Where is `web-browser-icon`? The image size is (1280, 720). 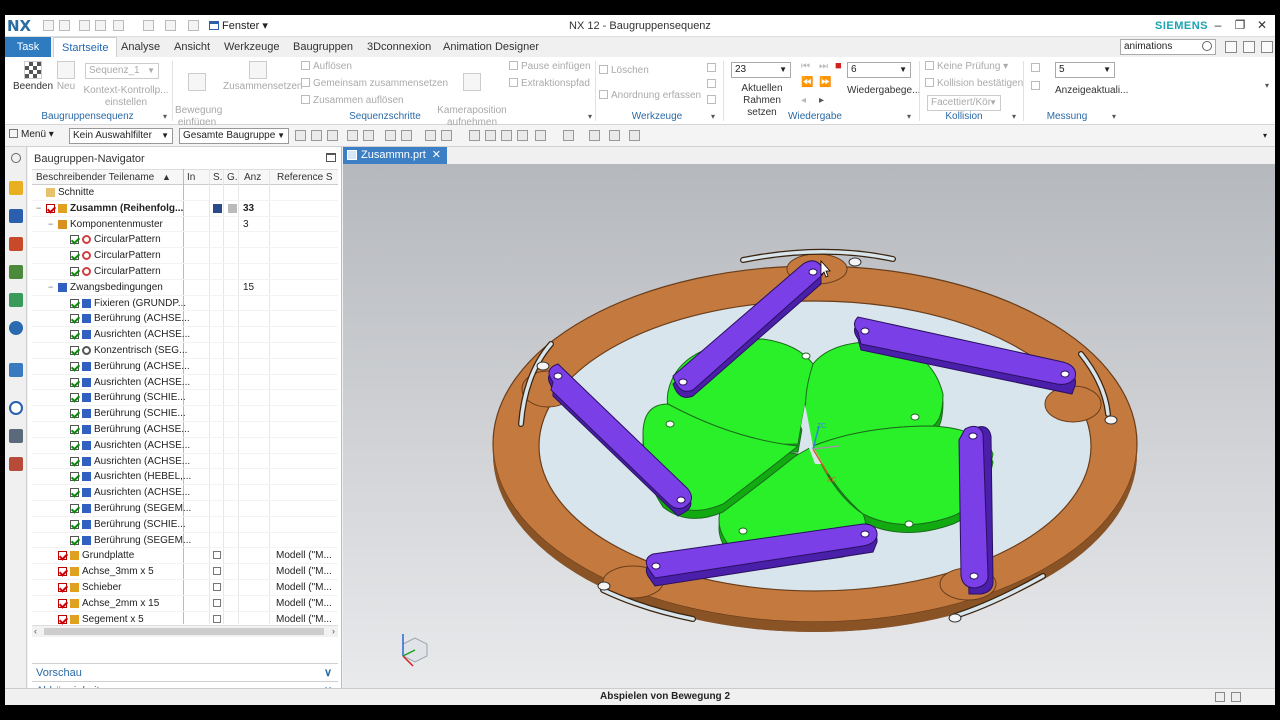
web-browser-icon is located at coordinates (16, 328).